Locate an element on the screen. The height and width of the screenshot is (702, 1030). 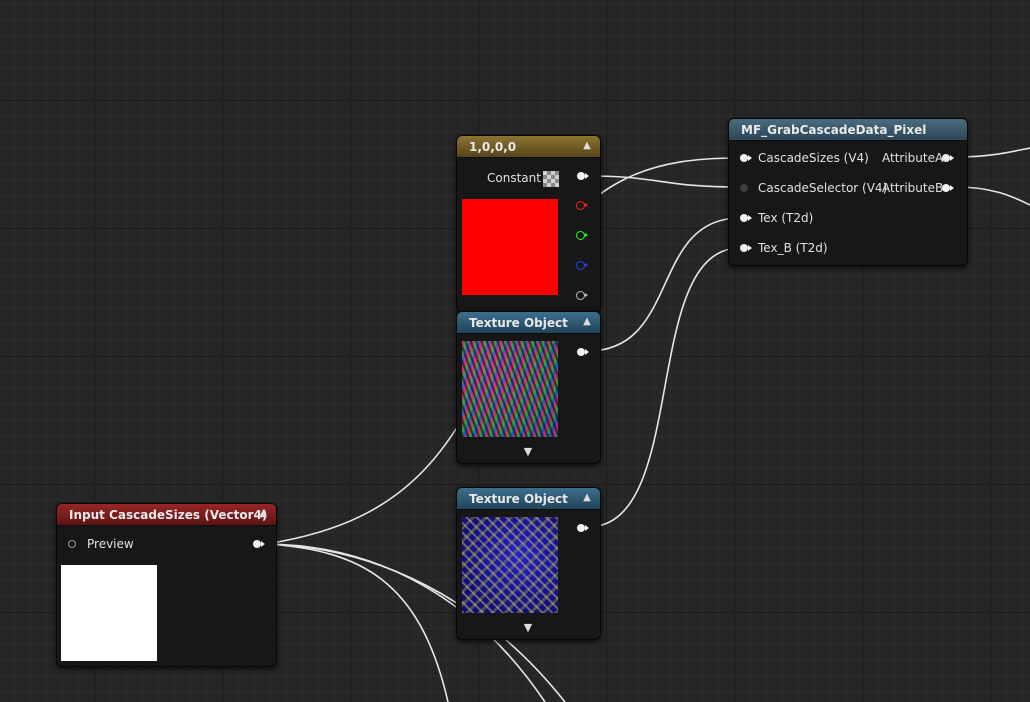
constant-node-header: 1,0,0,0 ▲ is located at coordinates (528, 147).